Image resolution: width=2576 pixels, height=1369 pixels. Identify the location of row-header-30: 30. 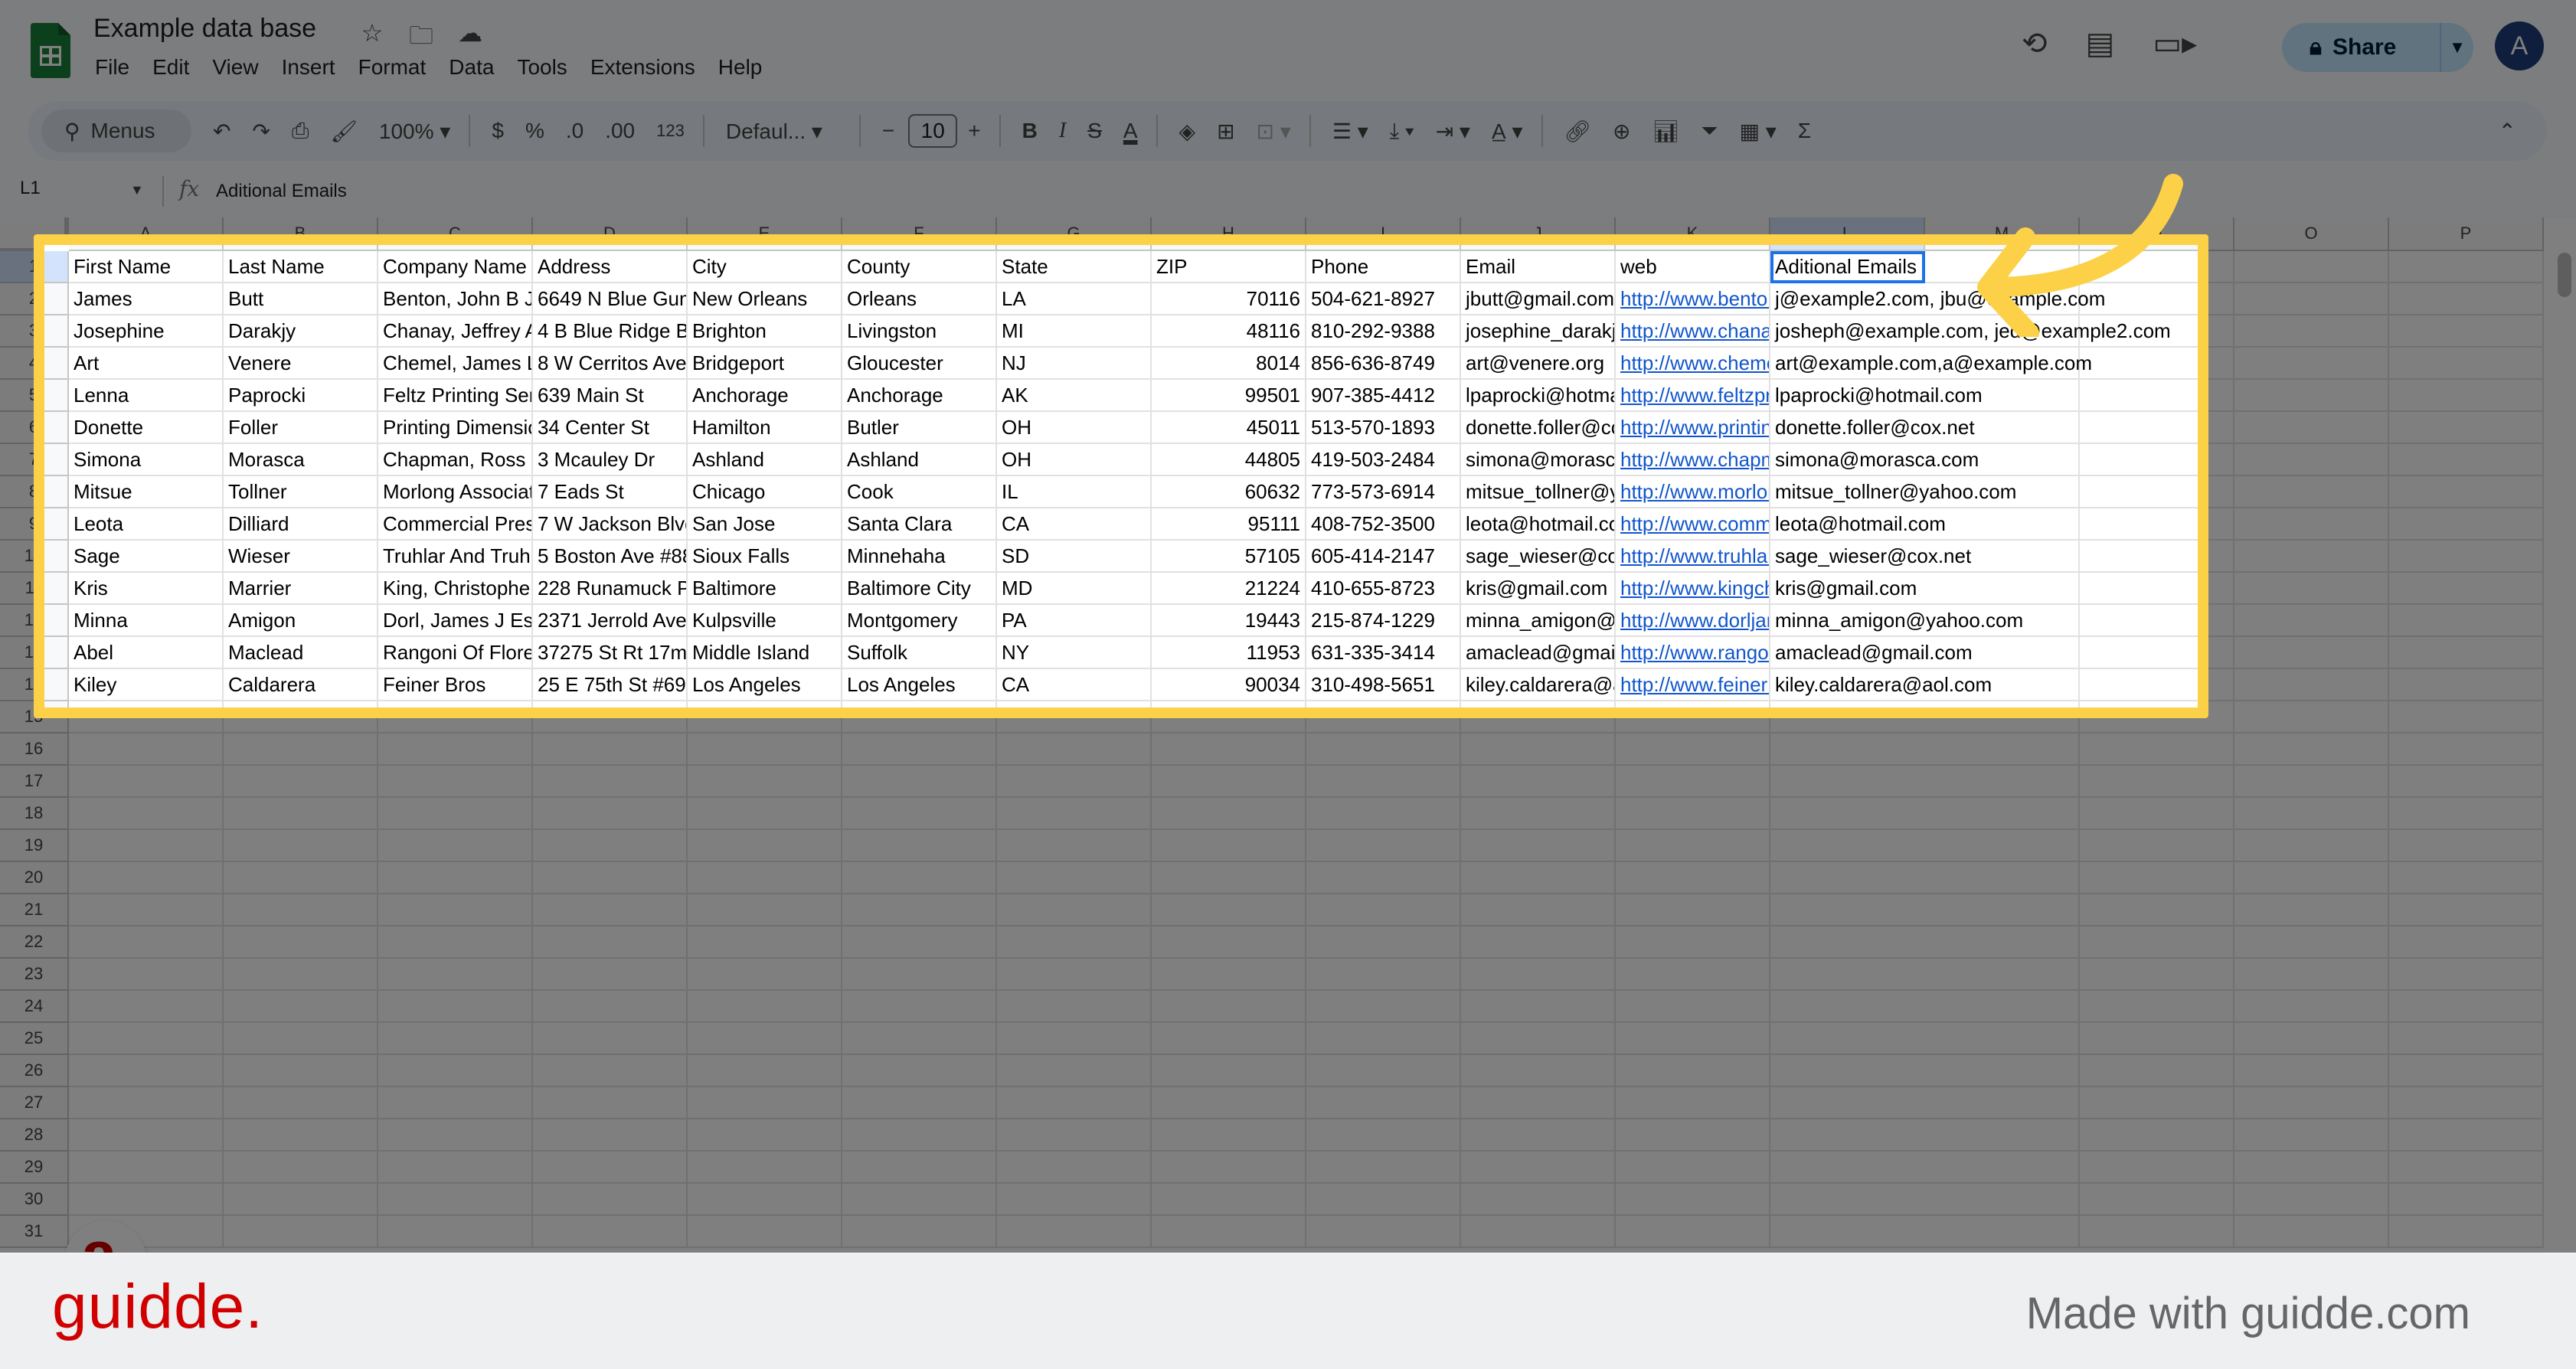
(34, 1200).